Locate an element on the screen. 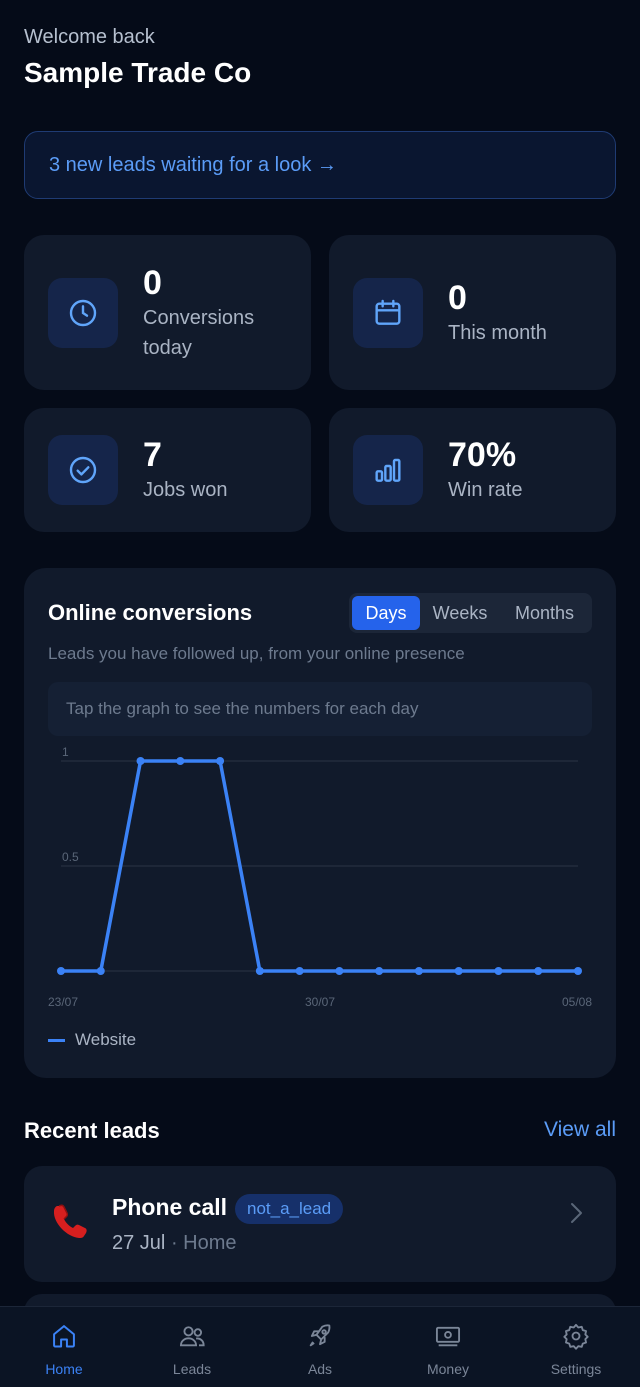 This screenshot has width=640, height=1387. lead-meta: 27 Jul · Home is located at coordinates (174, 1243).